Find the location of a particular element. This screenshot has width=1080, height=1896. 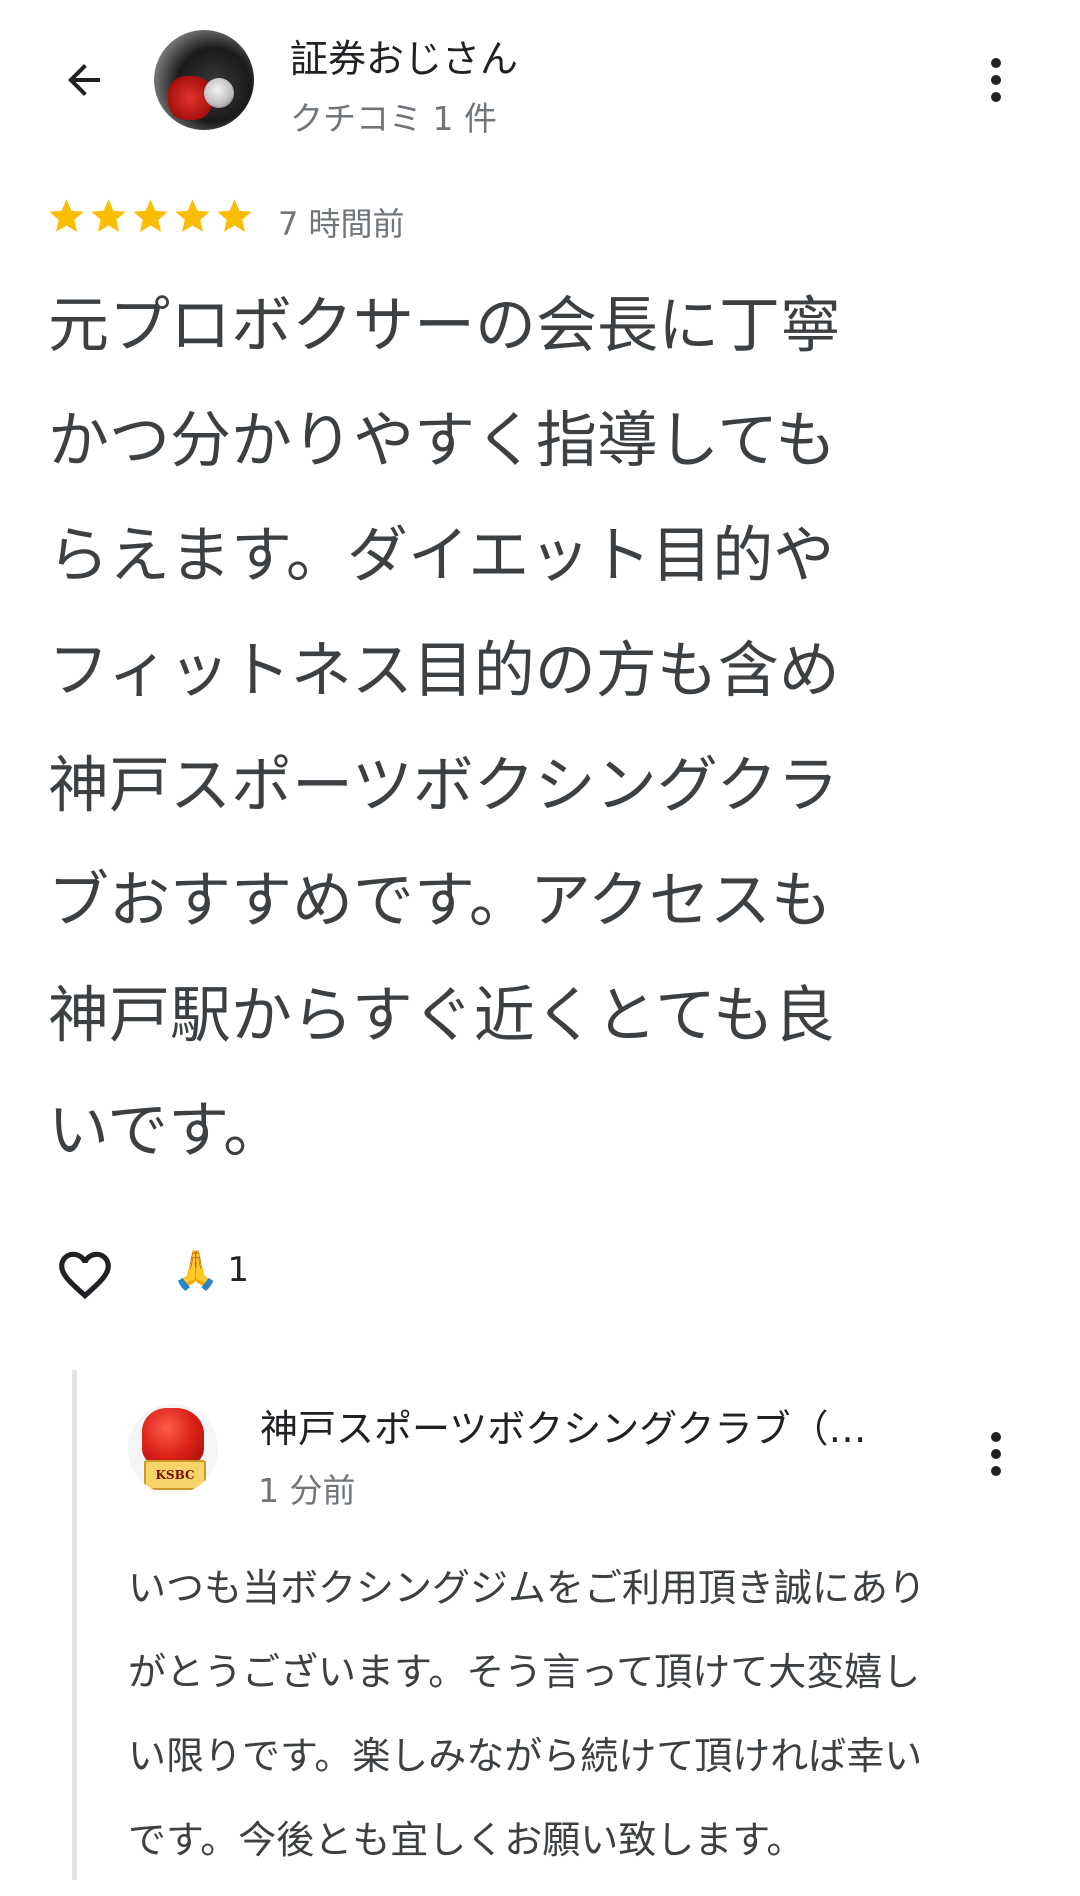

user-name: 証券おじさん is located at coordinates (404, 55).